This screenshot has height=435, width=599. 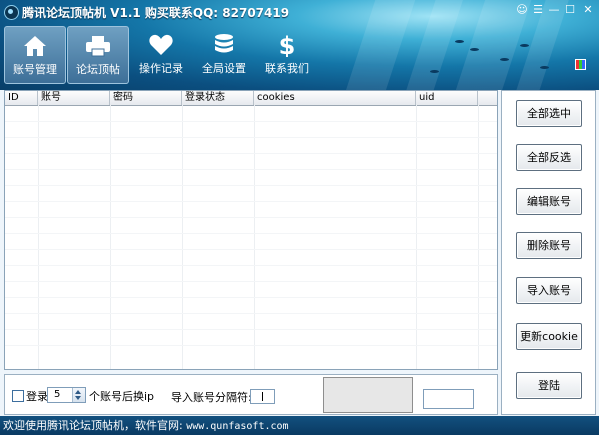 I want to click on status-bar: 欢迎使用腾讯论坛顶帖机，软件官网: www.qunfasoft.com, so click(x=299, y=425).